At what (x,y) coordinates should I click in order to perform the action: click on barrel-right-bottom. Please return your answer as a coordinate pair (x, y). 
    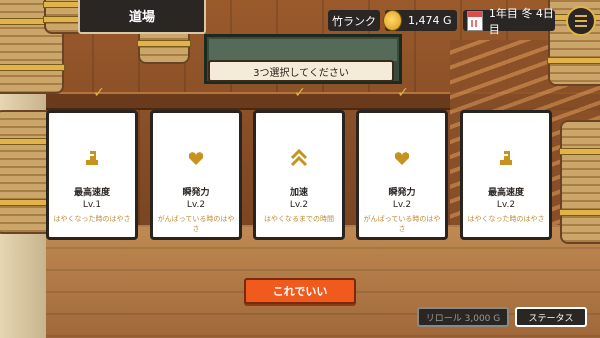
    Looking at the image, I should click on (579, 182).